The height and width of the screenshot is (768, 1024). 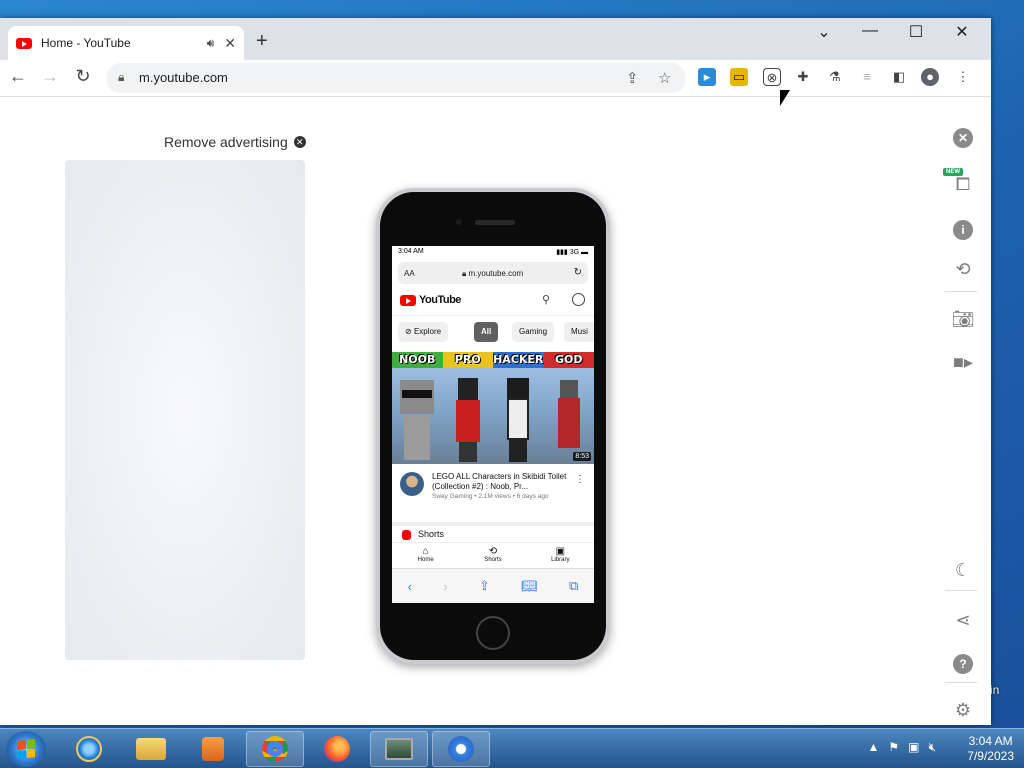 I want to click on taskbar: ▲ ⚑ ▣ 🔇︎ 3:04 AM 7/9/2023, so click(x=512, y=748).